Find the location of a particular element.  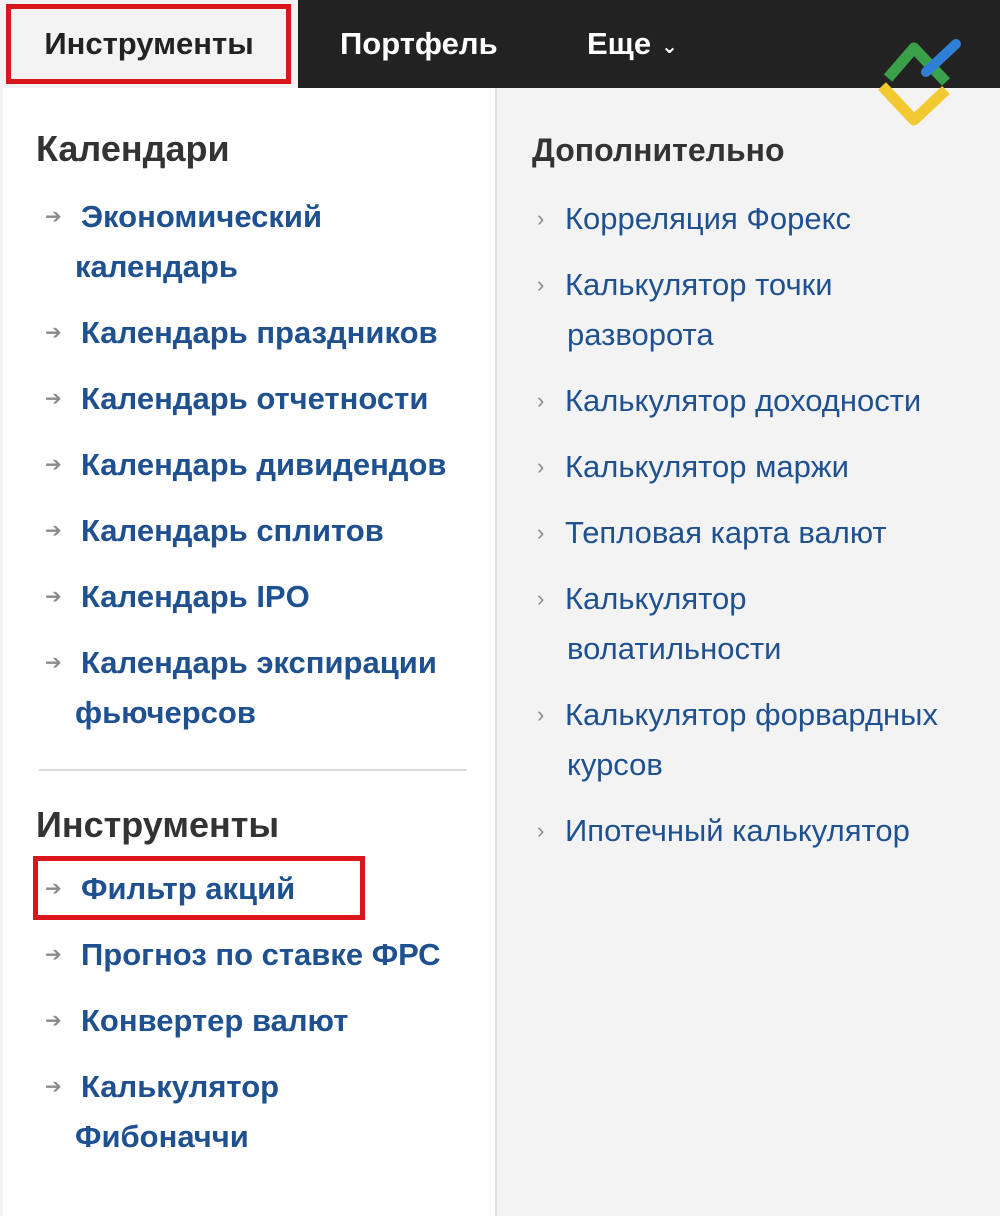

link-margin-calculator: › Калькулятор маржи is located at coordinates (693, 467).